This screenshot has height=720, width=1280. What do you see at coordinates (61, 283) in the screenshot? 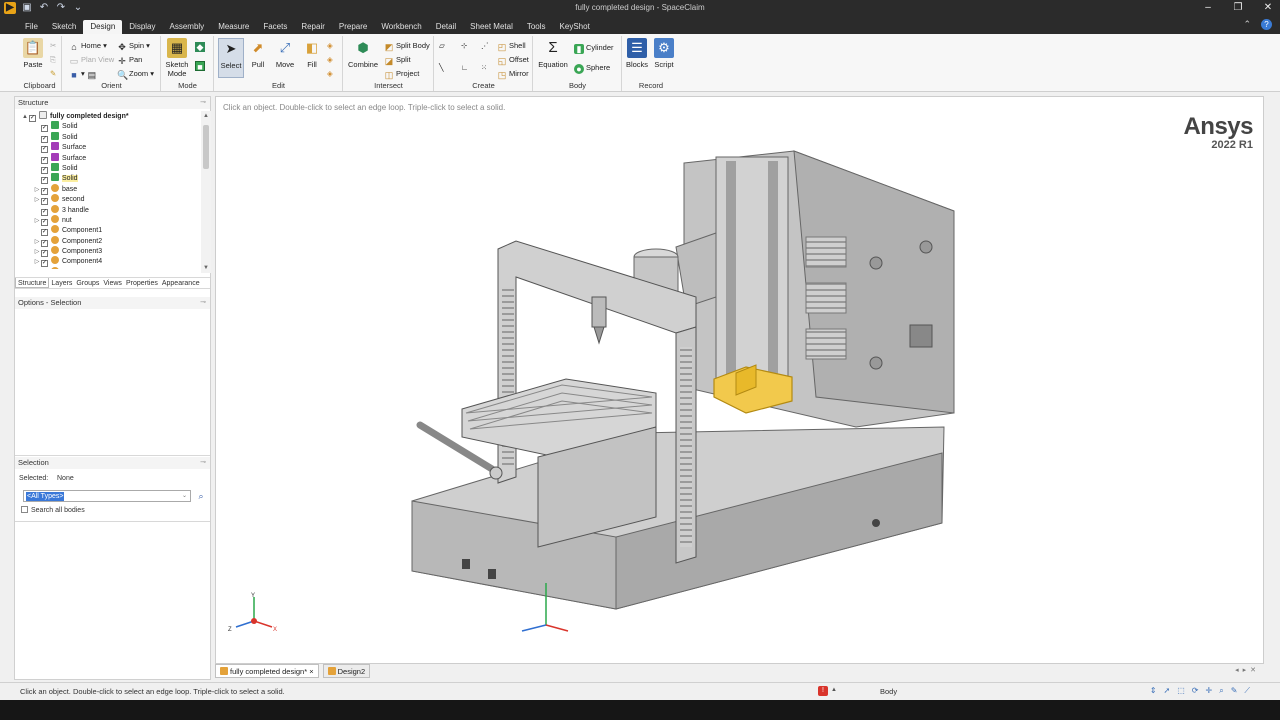
I see `panel-tab-layers: Layers` at bounding box center [61, 283].